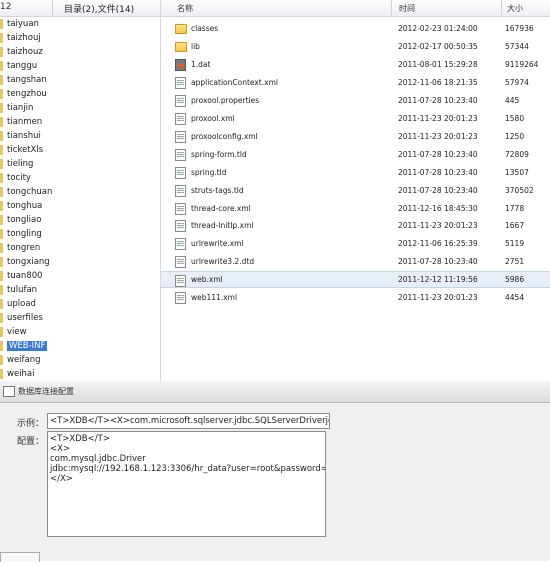 The image size is (550, 562). Describe the element at coordinates (80, 276) in the screenshot. I see `tree-item: tuan800` at that location.